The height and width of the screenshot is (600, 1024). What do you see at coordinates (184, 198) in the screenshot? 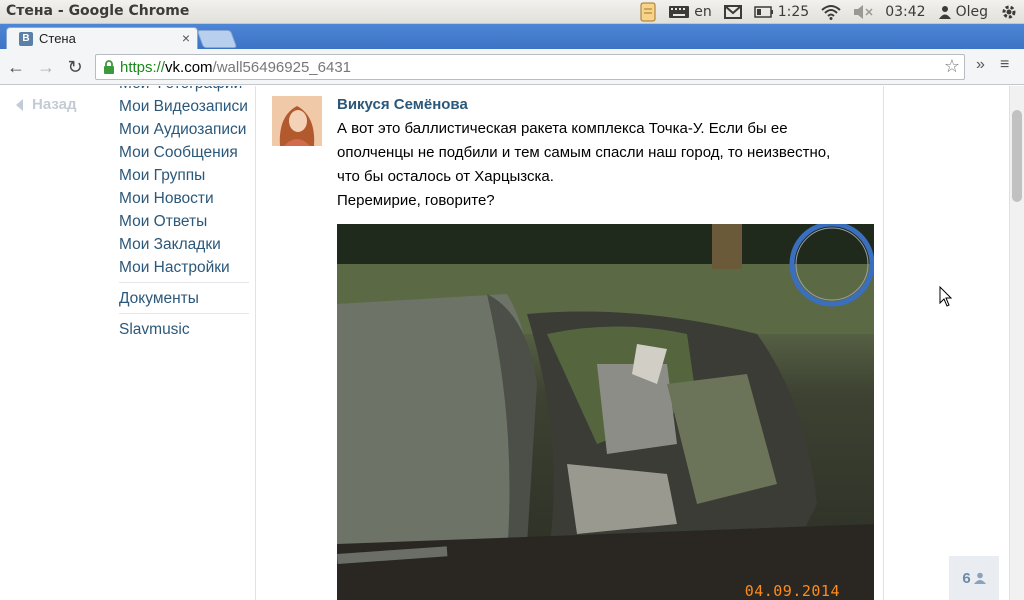
I see `menu-news: Мои Новости` at bounding box center [184, 198].